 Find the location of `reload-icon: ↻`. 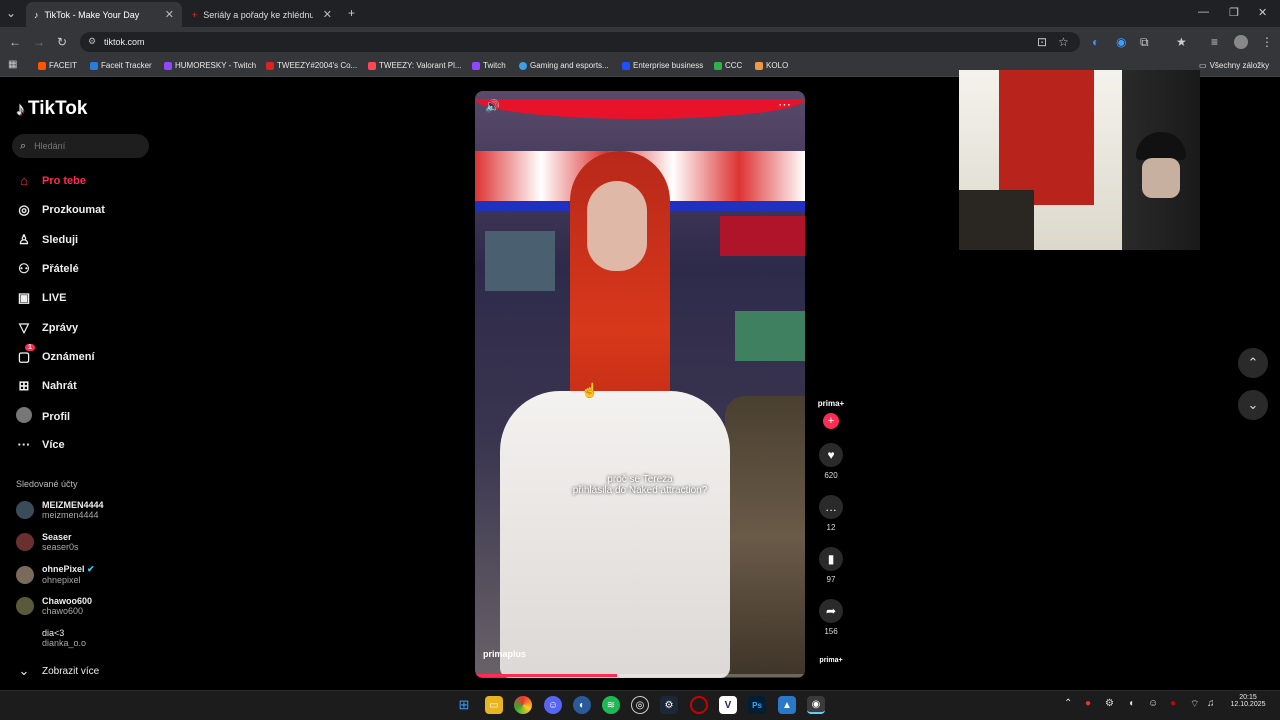

reload-icon: ↻ is located at coordinates (62, 42).